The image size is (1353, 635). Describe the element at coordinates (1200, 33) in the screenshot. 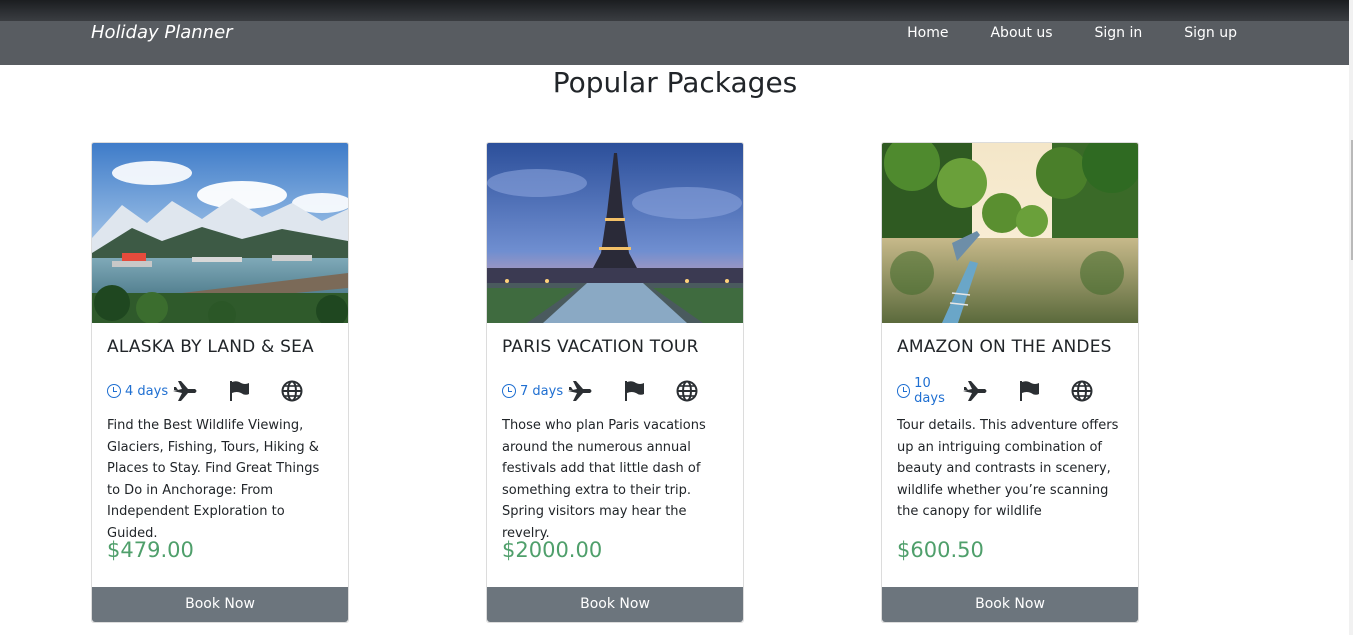

I see `nav-link-sign-up: Sign up` at that location.